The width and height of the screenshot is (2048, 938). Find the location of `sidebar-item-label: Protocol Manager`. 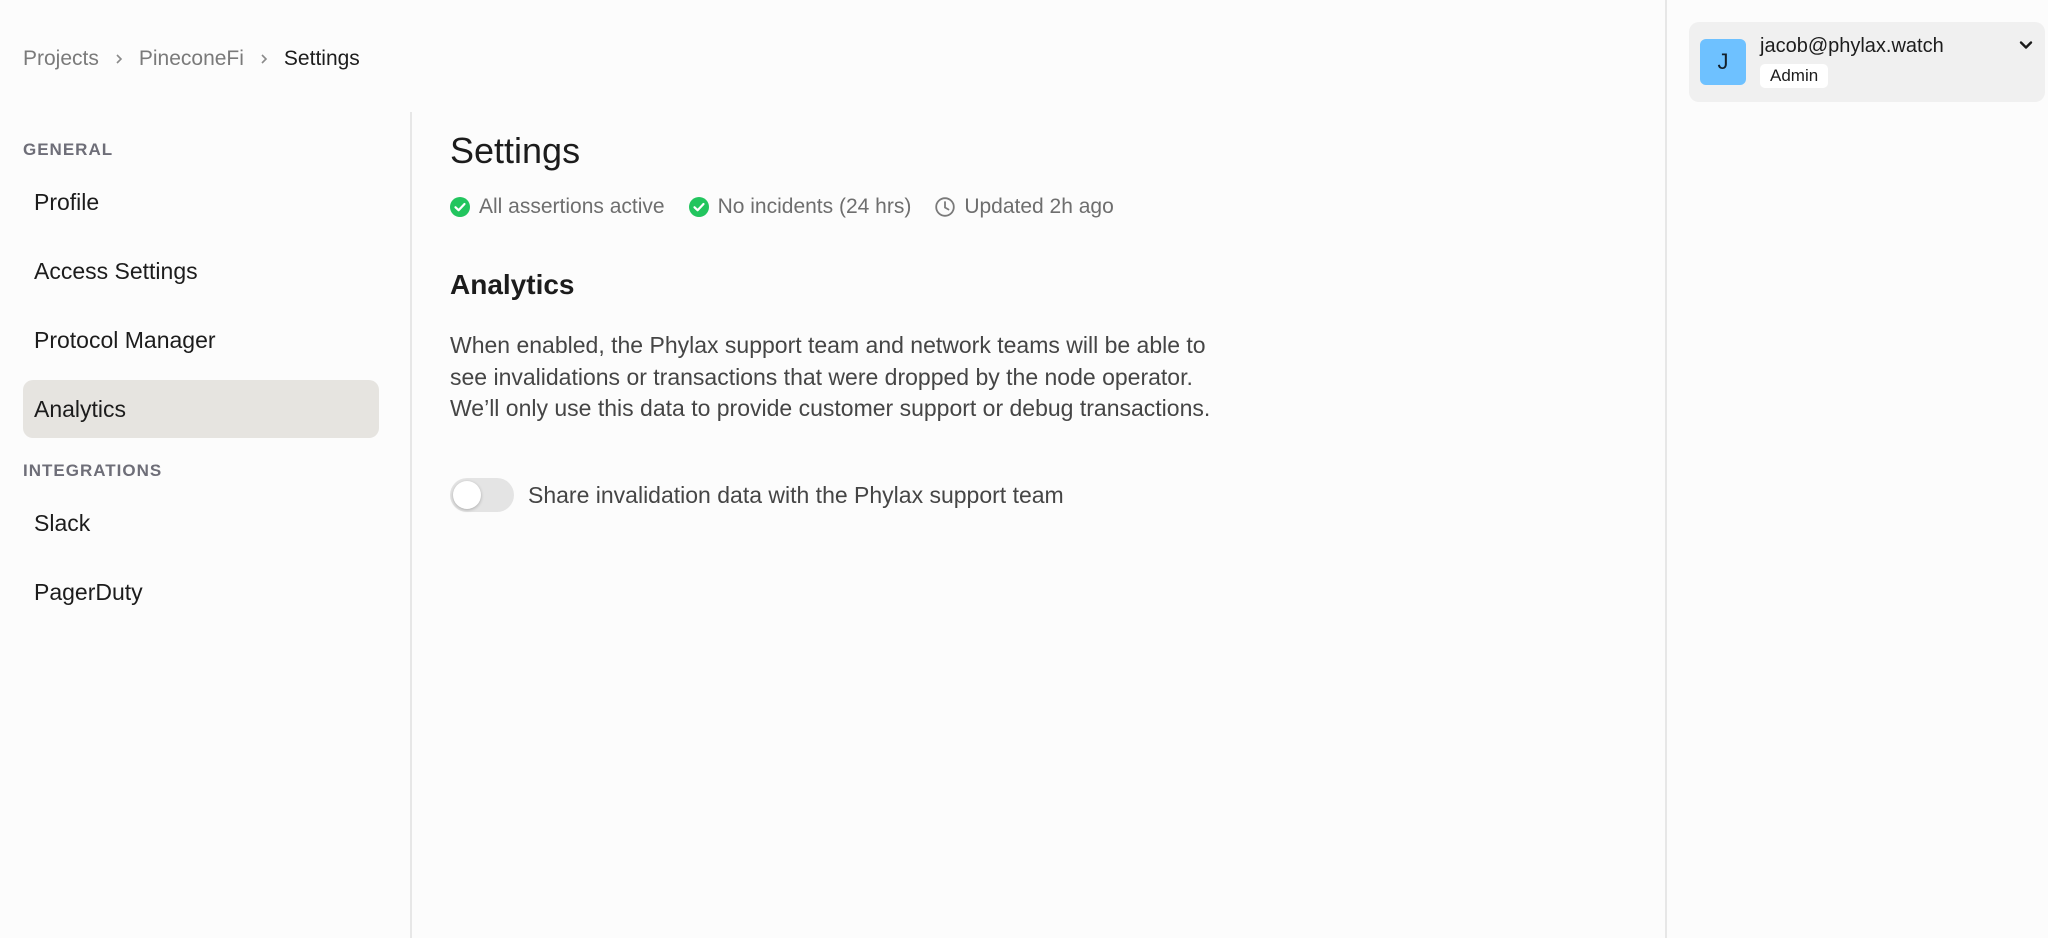

sidebar-item-label: Protocol Manager is located at coordinates (125, 339).